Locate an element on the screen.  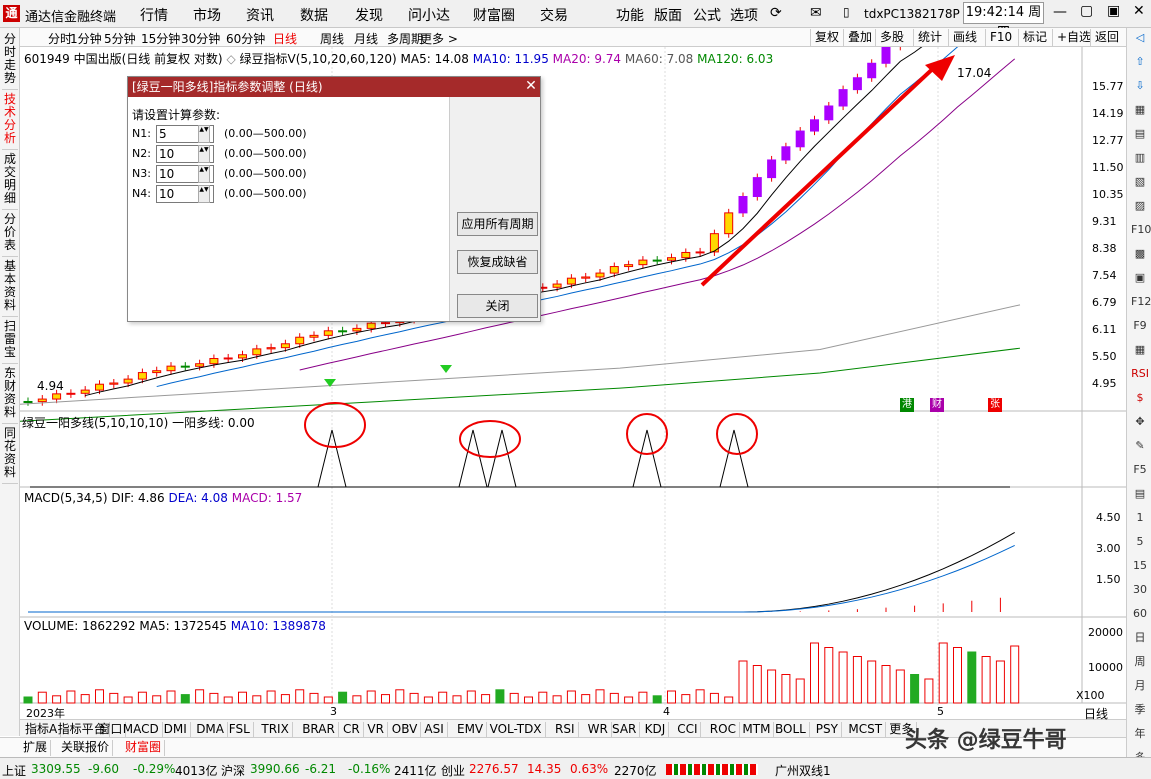
left-nav-item-6: 东财资料 is located at coordinates (10, 393).